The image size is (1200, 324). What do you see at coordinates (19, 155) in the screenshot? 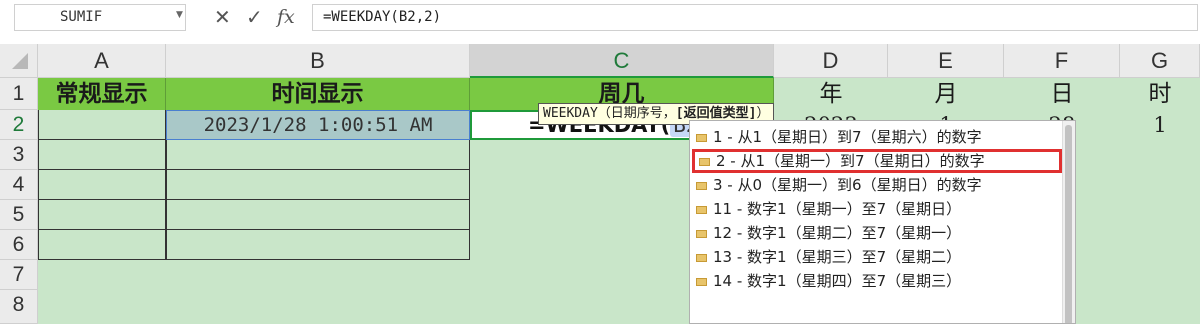
I see `row-header-3: 3` at bounding box center [19, 155].